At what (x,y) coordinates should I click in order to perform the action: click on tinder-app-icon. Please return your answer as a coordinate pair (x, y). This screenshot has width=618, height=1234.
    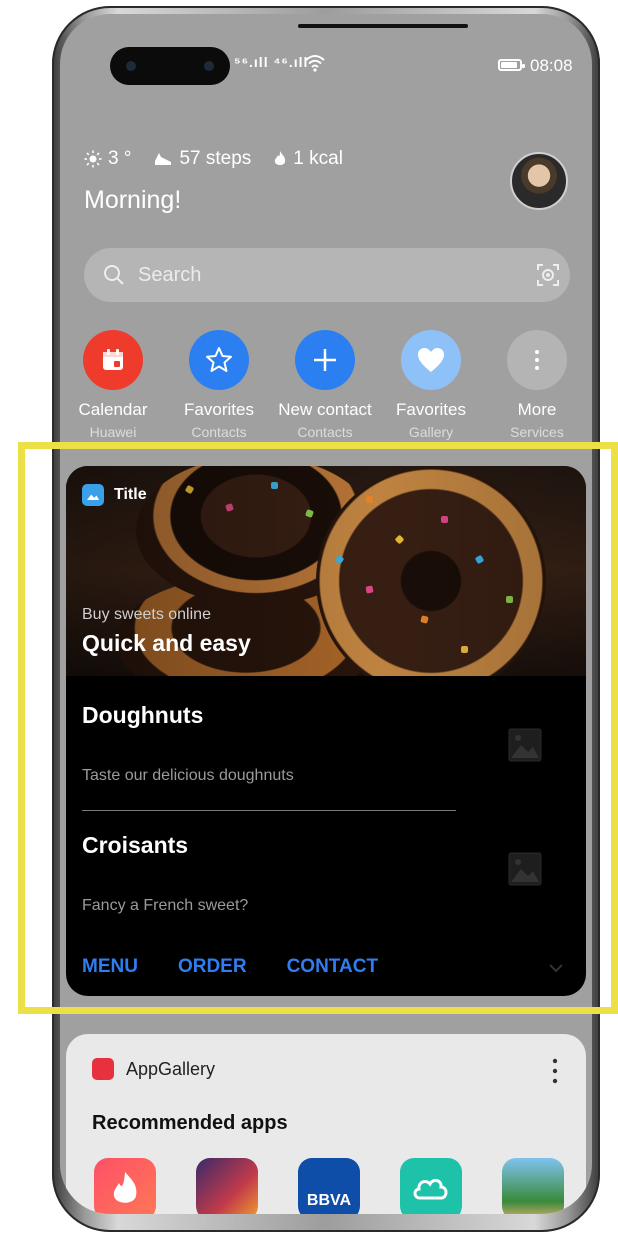
    Looking at the image, I should click on (125, 1186).